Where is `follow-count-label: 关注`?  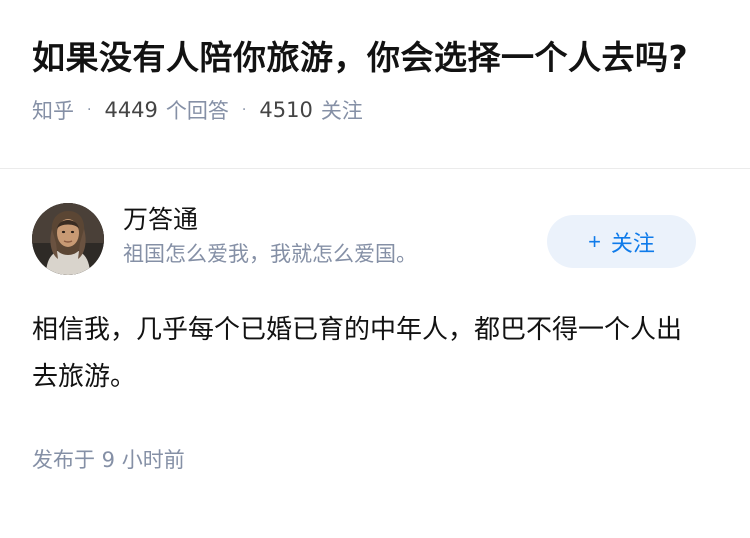
follow-count-label: 关注 is located at coordinates (342, 110).